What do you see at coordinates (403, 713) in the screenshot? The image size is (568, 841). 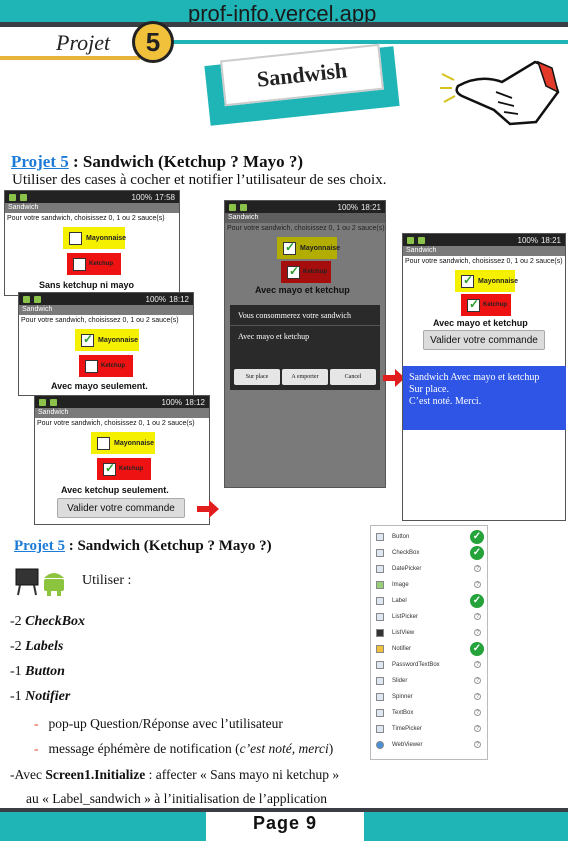 I see `palette-item-label: TextBox` at bounding box center [403, 713].